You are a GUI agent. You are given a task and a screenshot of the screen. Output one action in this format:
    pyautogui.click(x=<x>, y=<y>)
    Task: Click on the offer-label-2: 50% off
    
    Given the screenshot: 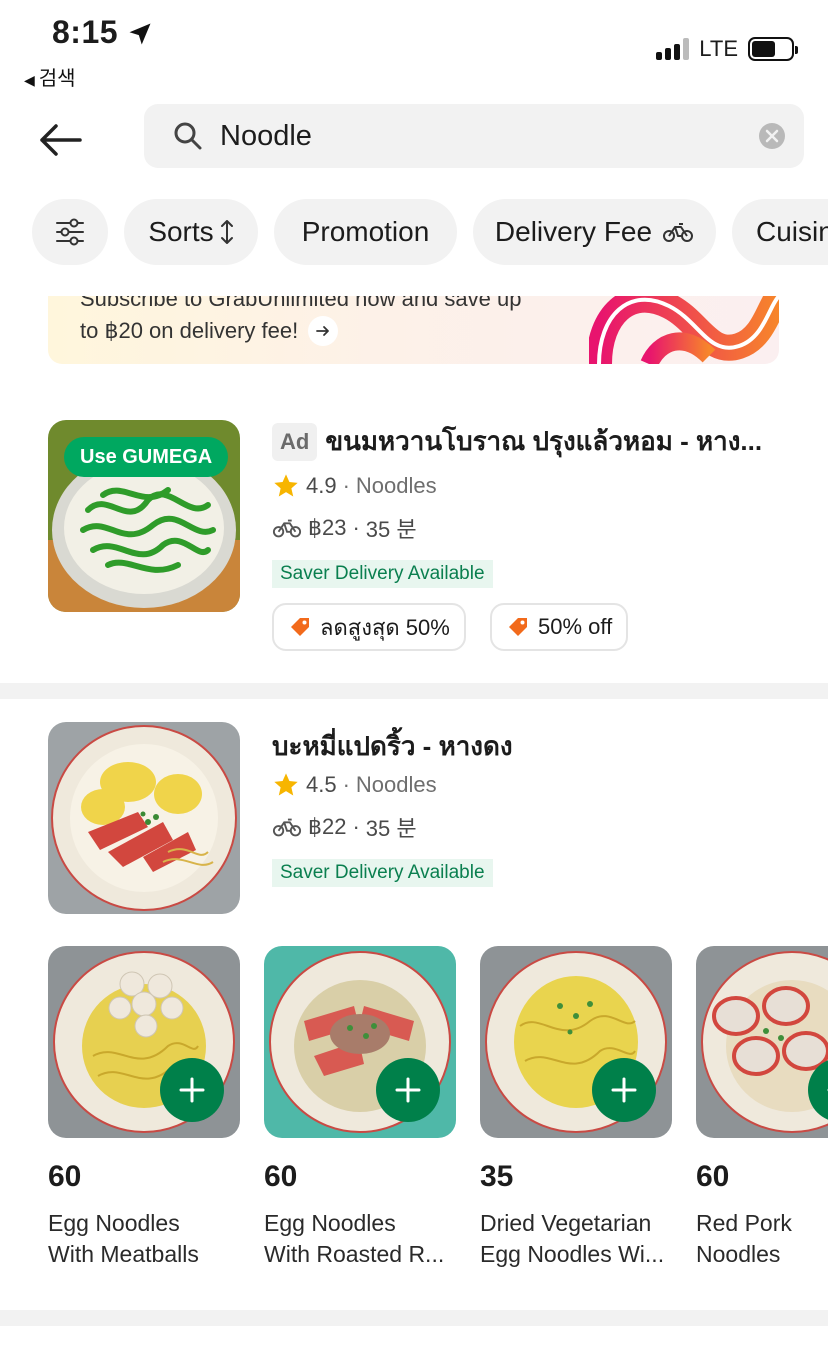 What is the action you would take?
    pyautogui.click(x=575, y=626)
    